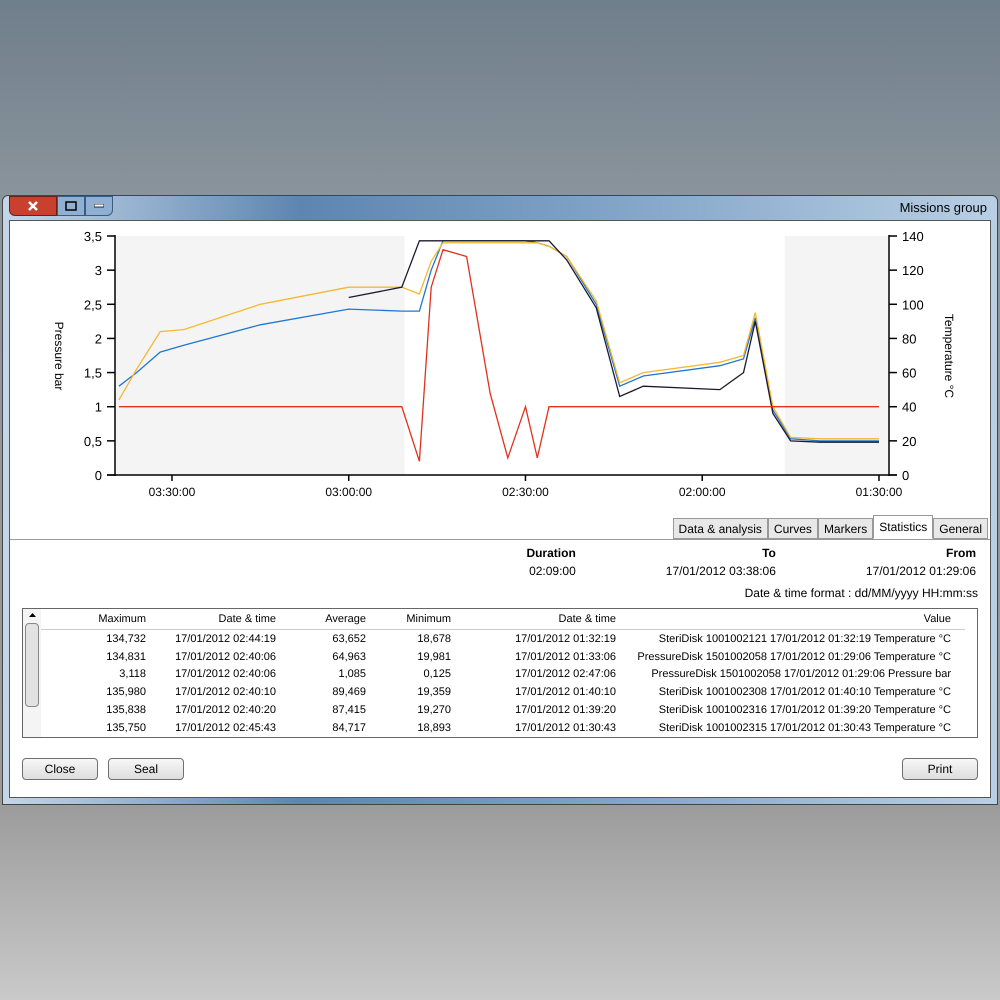 The image size is (1000, 1000). Describe the element at coordinates (99, 206) in the screenshot. I see `minimize-icon` at that location.